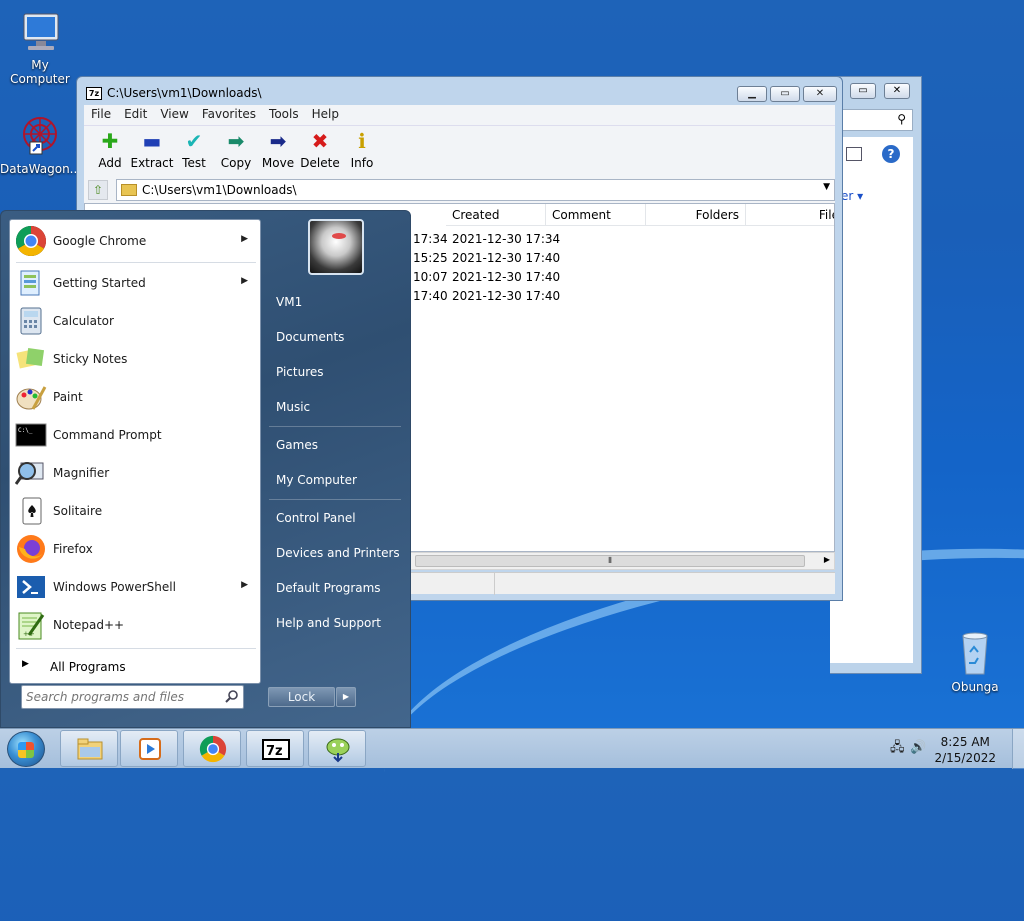 This screenshot has height=921, width=1024. Describe the element at coordinates (73, 549) in the screenshot. I see `program-label: Firefox` at that location.